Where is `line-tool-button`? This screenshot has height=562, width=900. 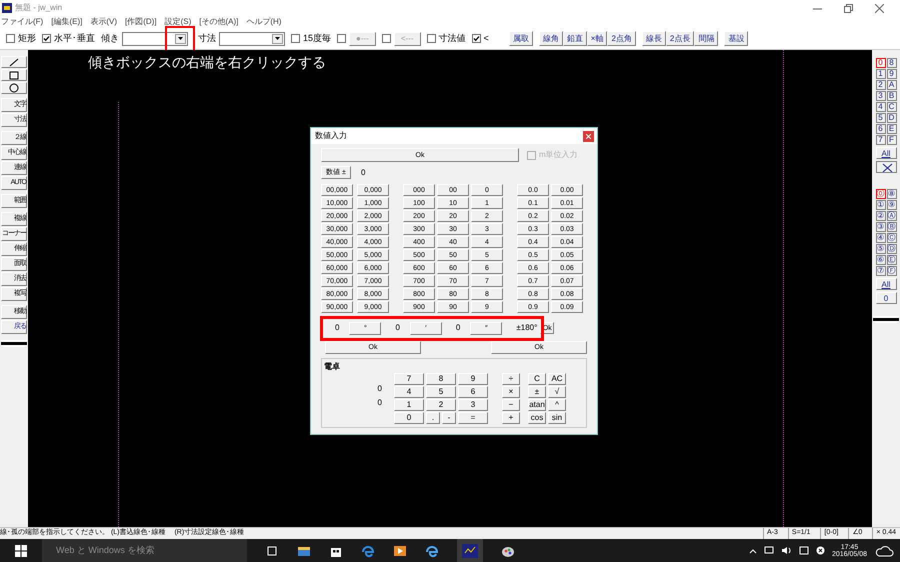 line-tool-button is located at coordinates (14, 62).